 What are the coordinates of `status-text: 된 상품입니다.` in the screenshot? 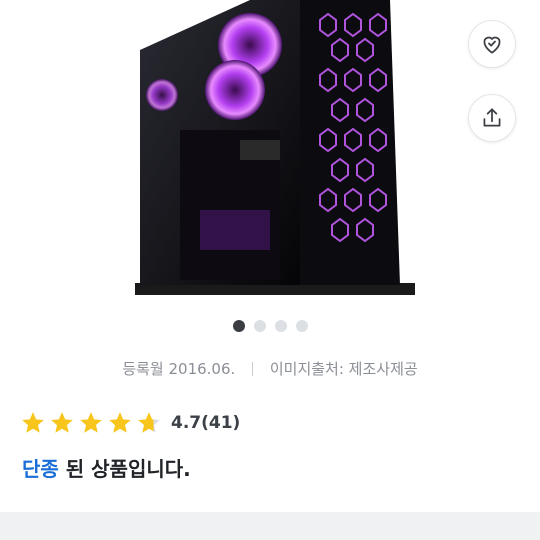 It's located at (124, 469).